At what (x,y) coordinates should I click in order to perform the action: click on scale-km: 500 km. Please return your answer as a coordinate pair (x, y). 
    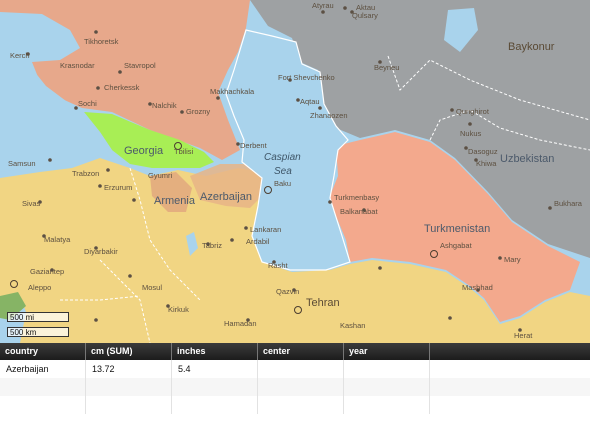
    Looking at the image, I should click on (38, 332).